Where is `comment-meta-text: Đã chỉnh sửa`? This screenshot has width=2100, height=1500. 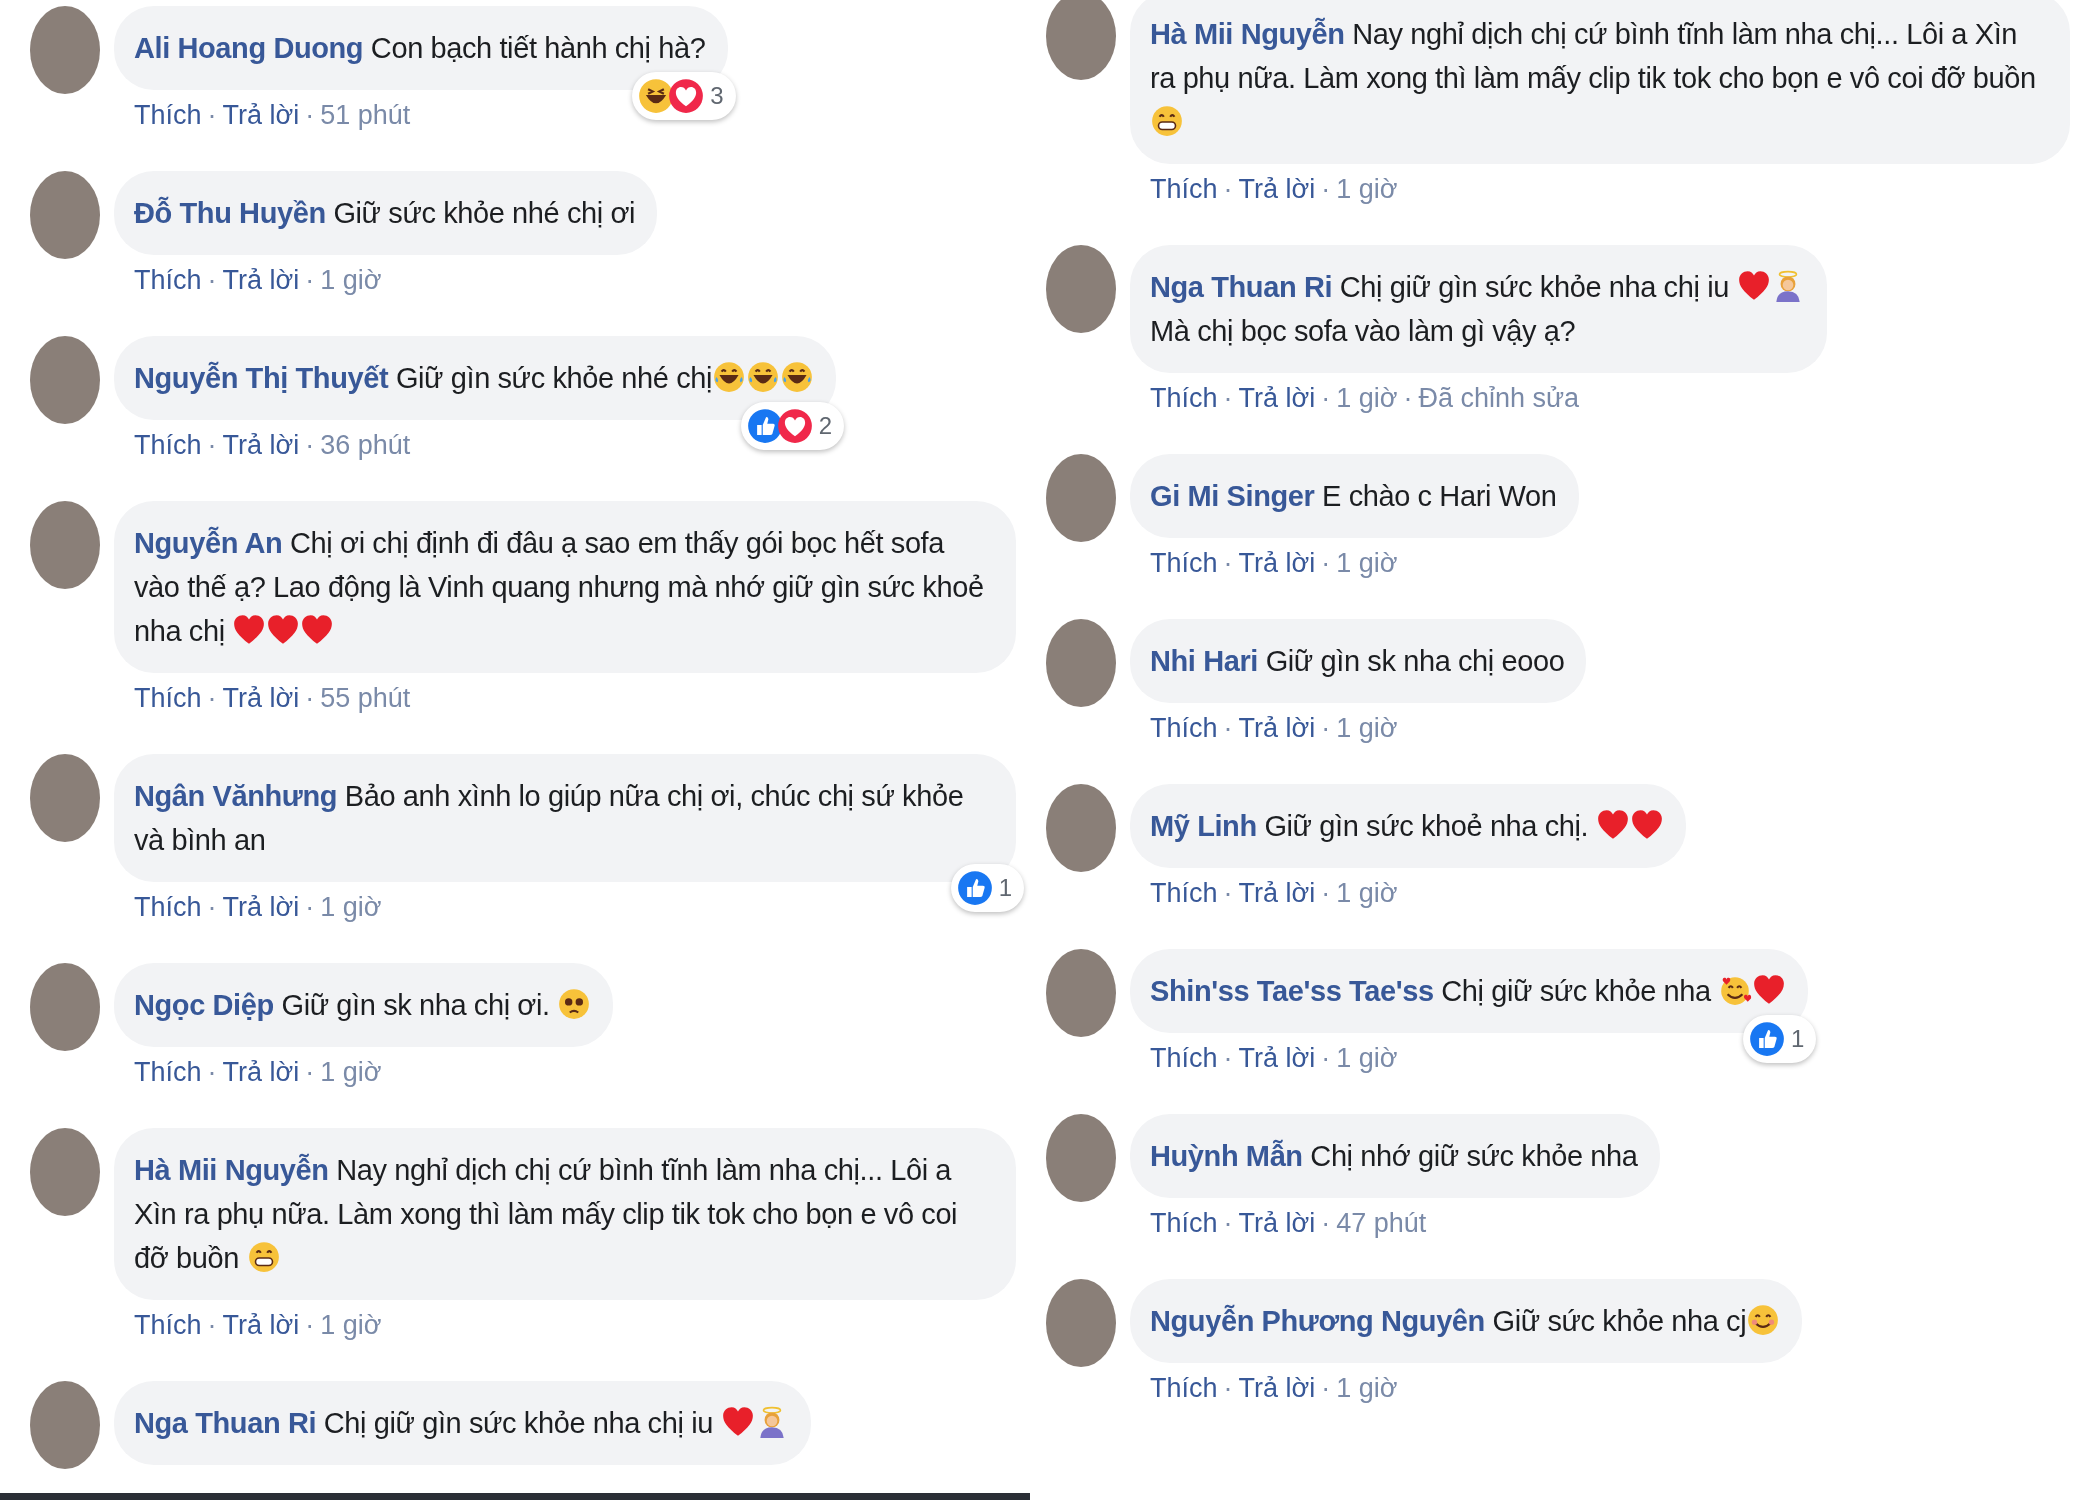 comment-meta-text: Đã chỉnh sửa is located at coordinates (1499, 398).